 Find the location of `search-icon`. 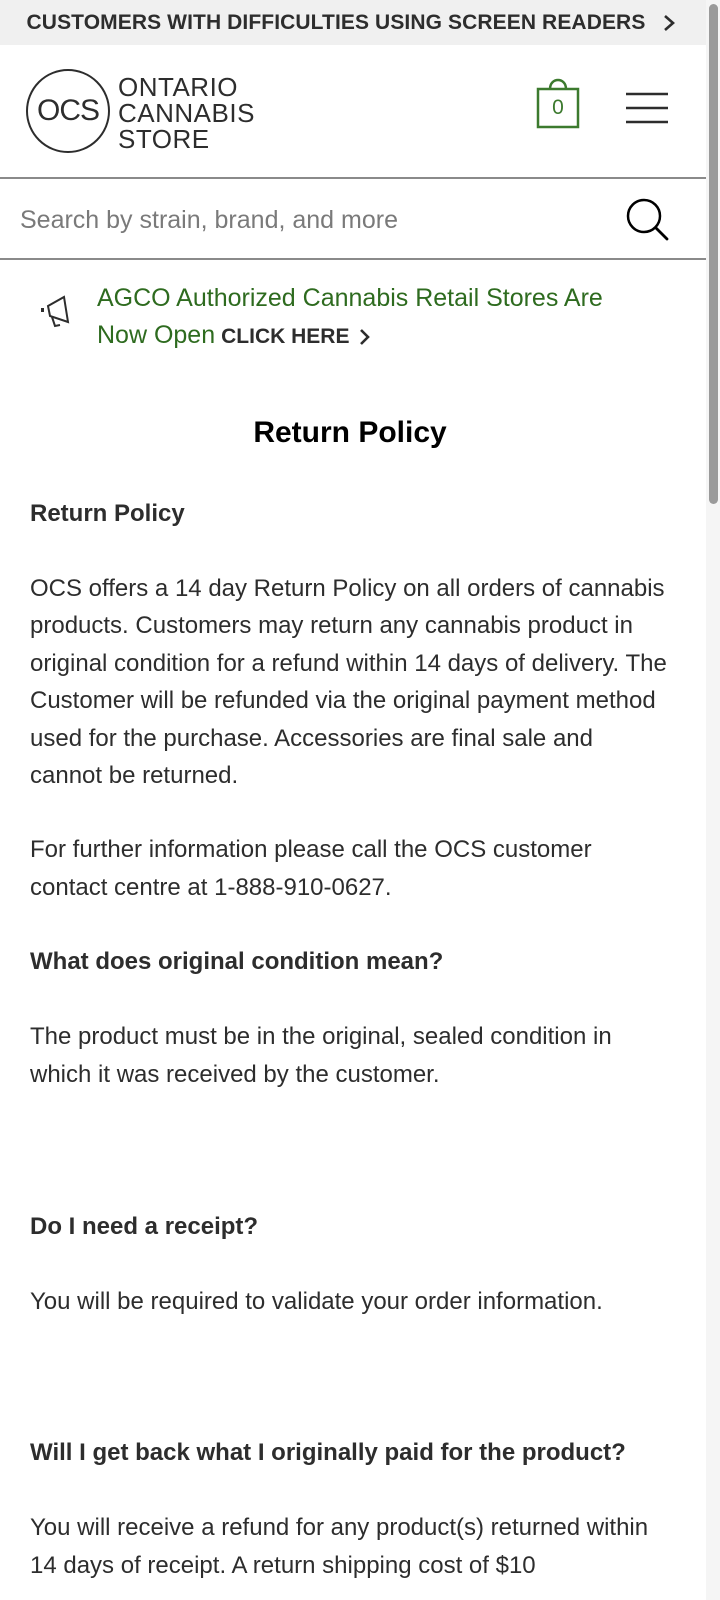

search-icon is located at coordinates (647, 219).